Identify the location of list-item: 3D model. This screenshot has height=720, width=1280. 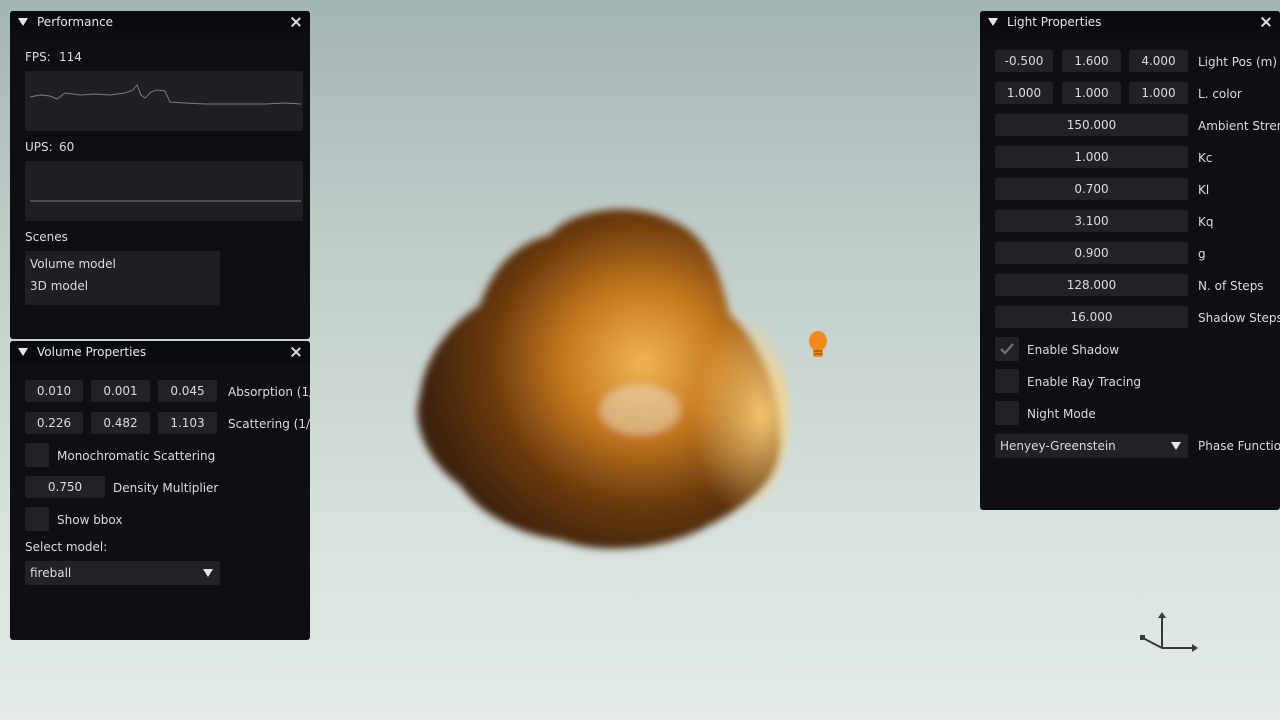
(59, 286).